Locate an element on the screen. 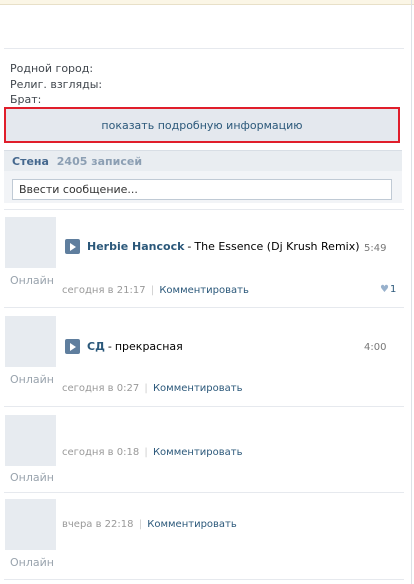 The height and width of the screenshot is (584, 414). right-border is located at coordinates (411, 292).